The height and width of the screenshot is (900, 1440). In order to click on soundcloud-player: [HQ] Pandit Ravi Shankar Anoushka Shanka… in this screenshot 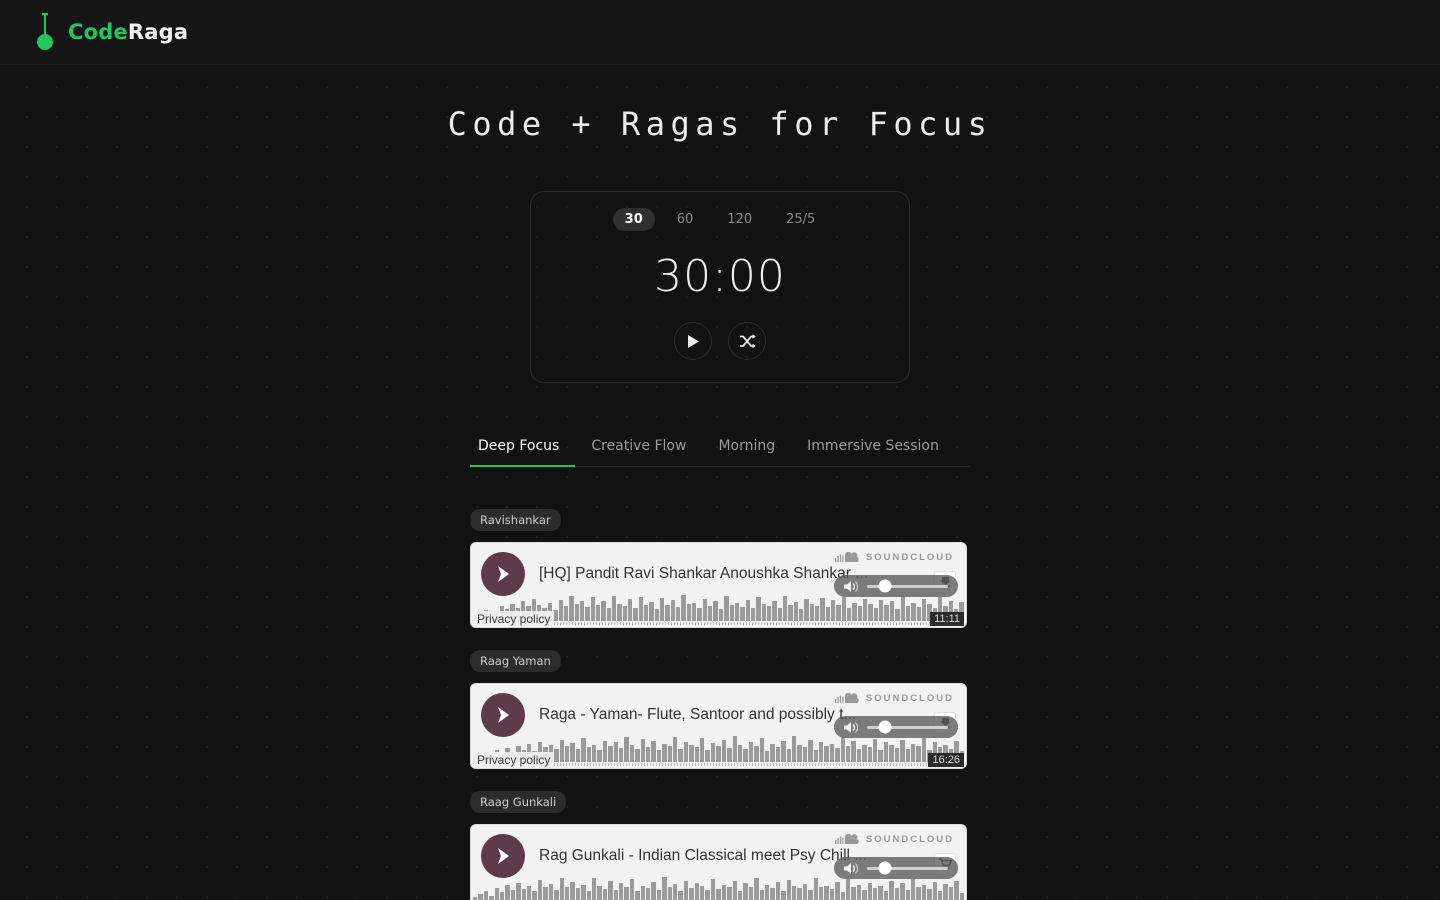, I will do `click(718, 585)`.